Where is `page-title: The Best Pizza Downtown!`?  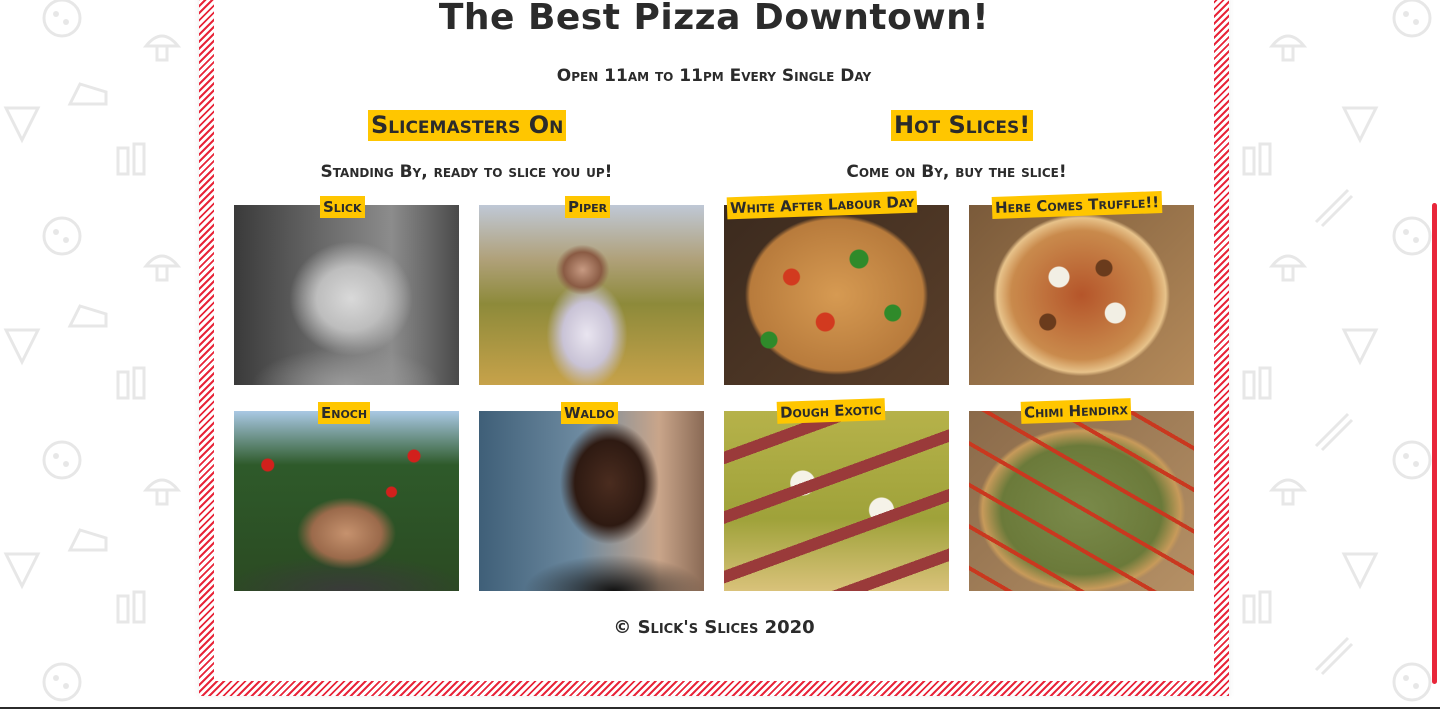
page-title: The Best Pizza Downtown! is located at coordinates (714, 19).